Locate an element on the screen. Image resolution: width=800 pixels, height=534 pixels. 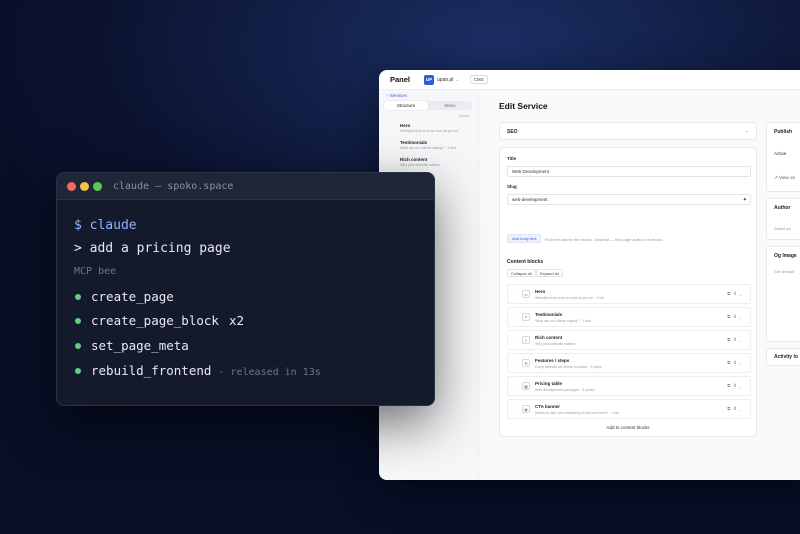
table-icon: ▦ is located at coordinates (526, 386).